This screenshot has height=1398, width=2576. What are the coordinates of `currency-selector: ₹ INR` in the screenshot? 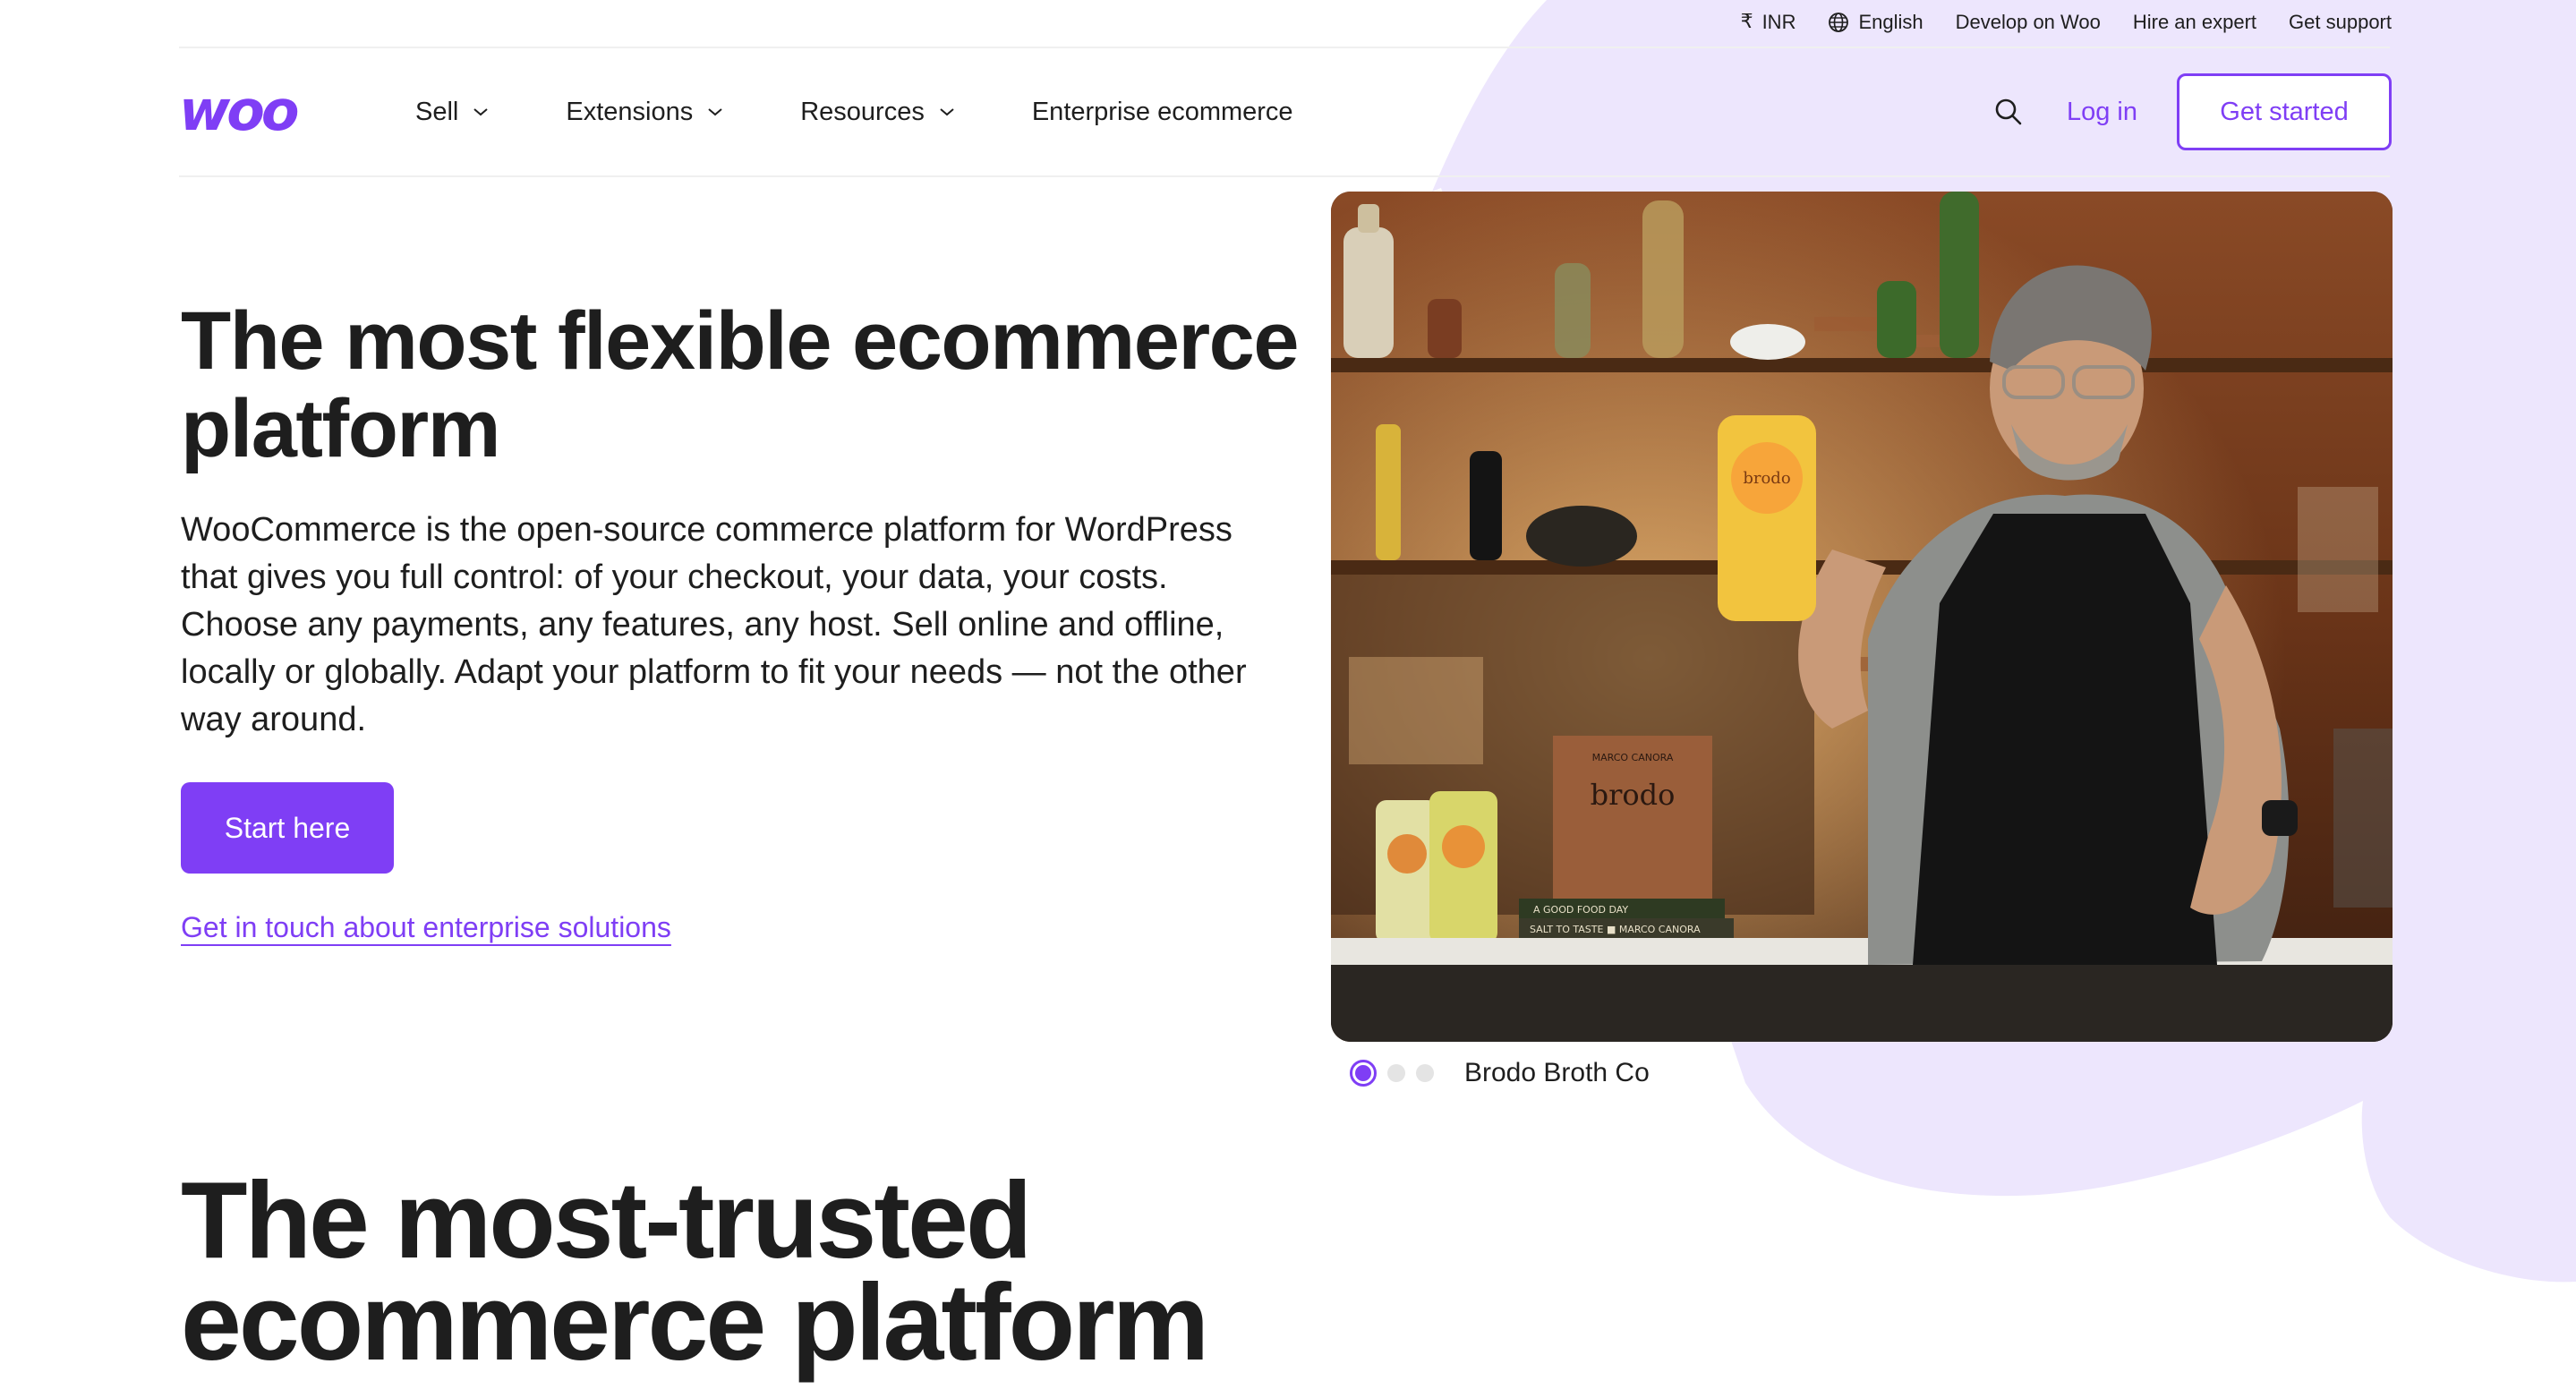 It's located at (1768, 23).